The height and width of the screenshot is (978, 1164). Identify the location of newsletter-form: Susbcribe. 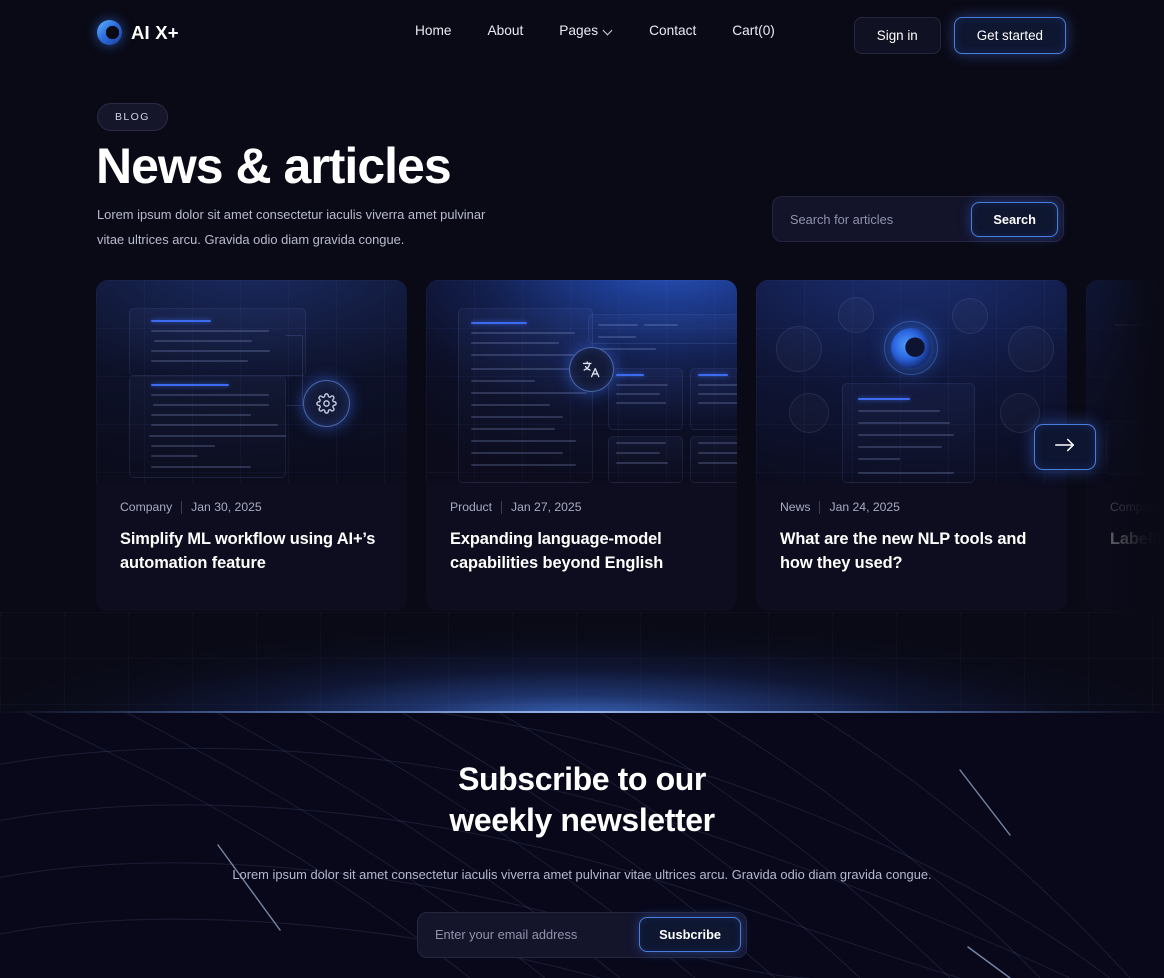
(582, 934).